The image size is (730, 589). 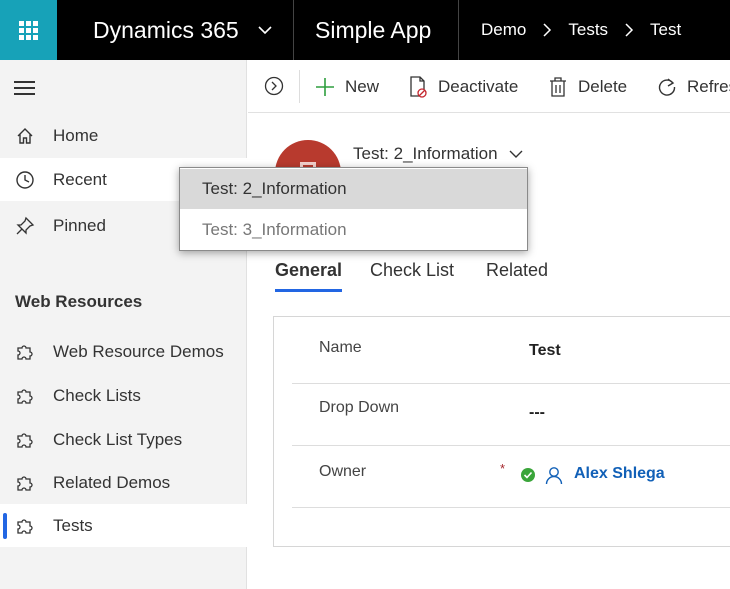 What do you see at coordinates (503, 30) in the screenshot?
I see `breadcrumb-demo: Demo` at bounding box center [503, 30].